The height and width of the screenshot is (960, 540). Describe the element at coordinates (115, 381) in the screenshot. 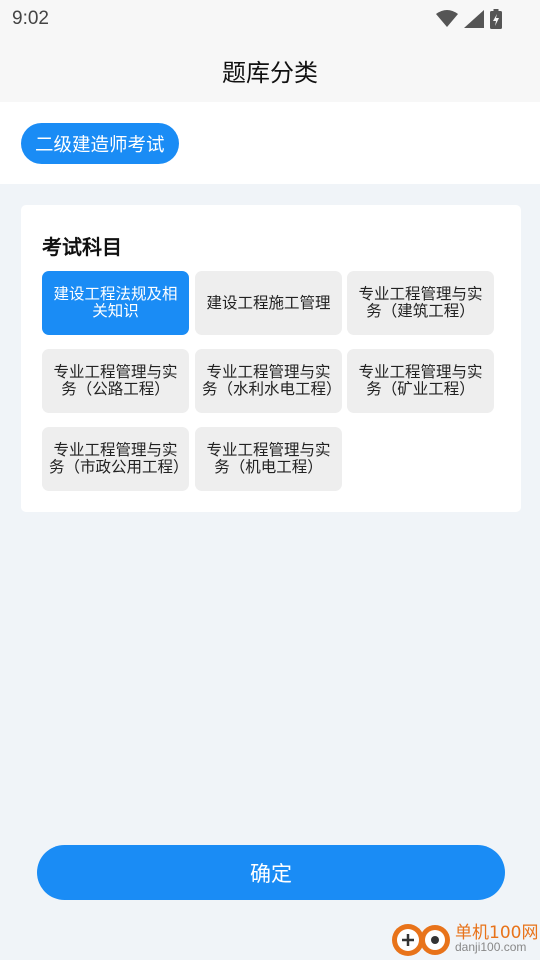

I see `subject-tile-highway: 专业工程管理与实务（公路工程）` at that location.